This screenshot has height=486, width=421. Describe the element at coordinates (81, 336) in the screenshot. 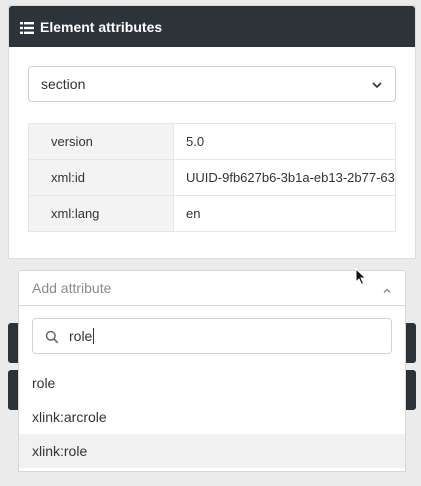

I see `search-value: role` at that location.